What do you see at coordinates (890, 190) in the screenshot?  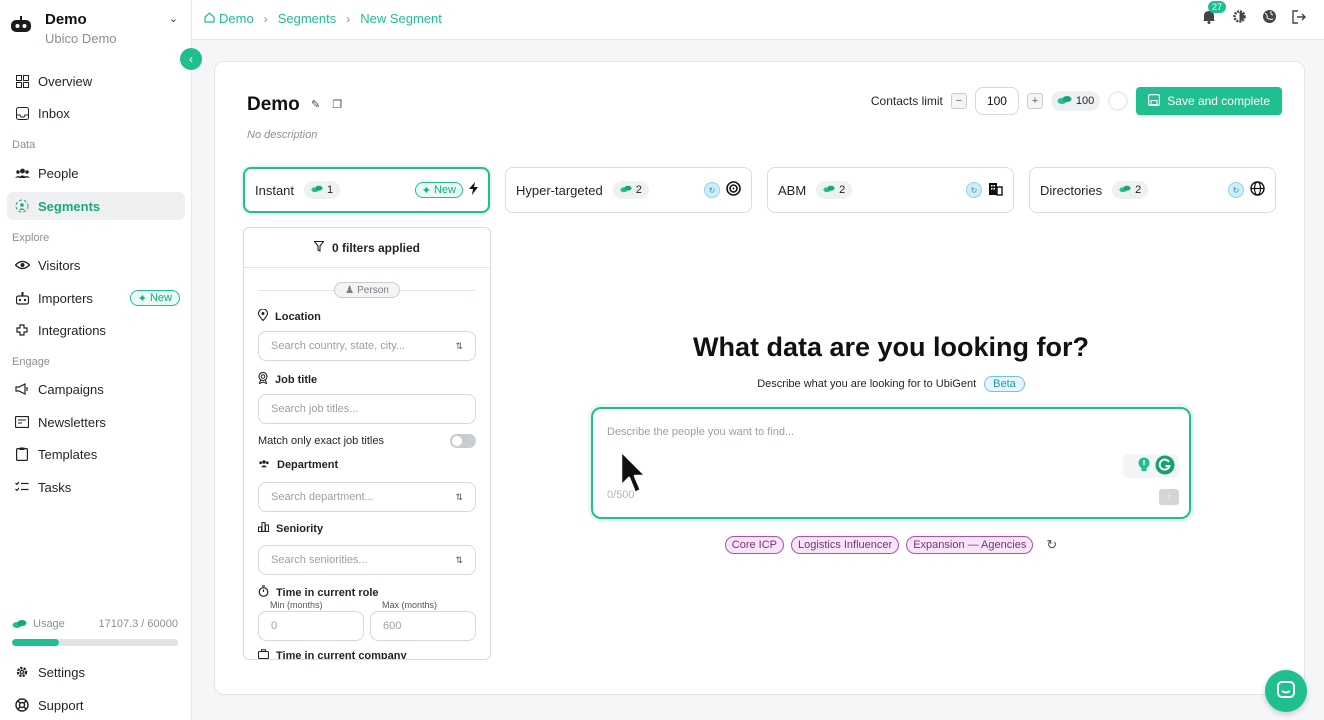 I see `tab-abm: ABM 2 ↻` at bounding box center [890, 190].